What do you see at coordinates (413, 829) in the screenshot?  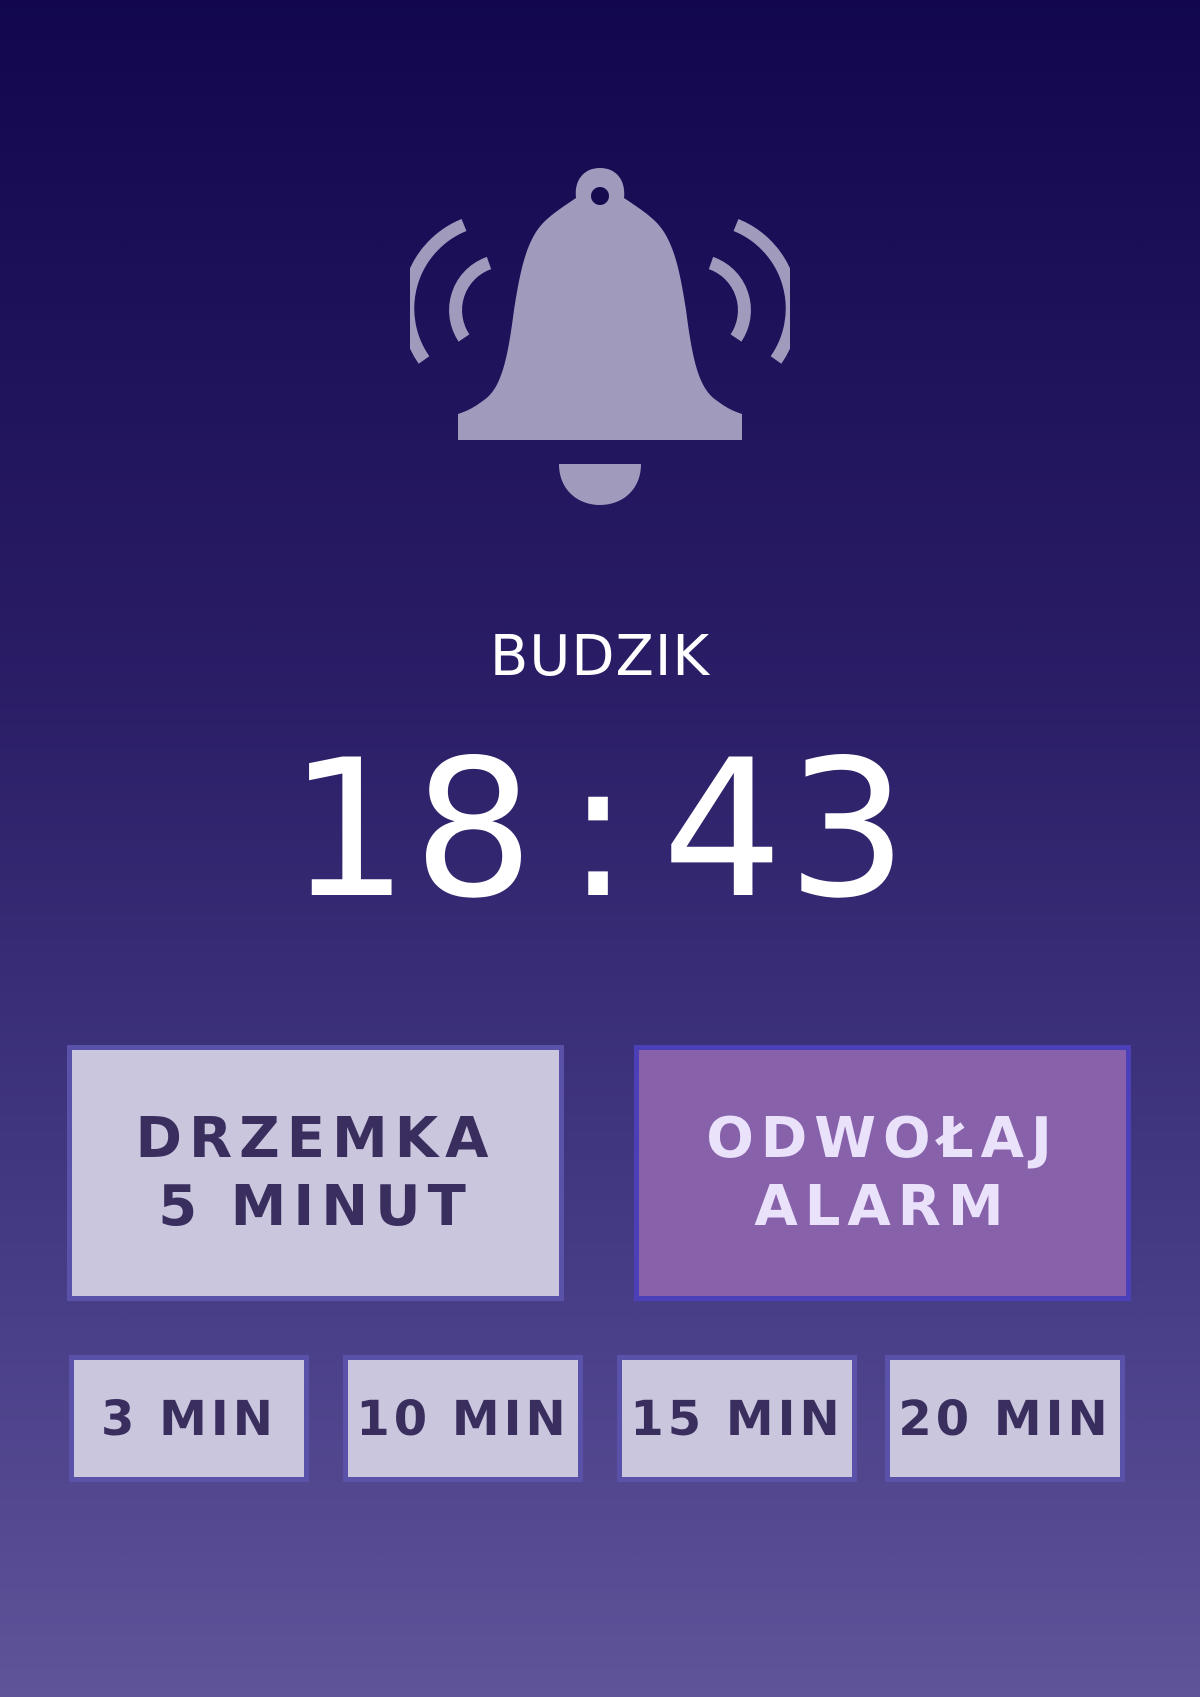 I see `alarm-hours: 18` at bounding box center [413, 829].